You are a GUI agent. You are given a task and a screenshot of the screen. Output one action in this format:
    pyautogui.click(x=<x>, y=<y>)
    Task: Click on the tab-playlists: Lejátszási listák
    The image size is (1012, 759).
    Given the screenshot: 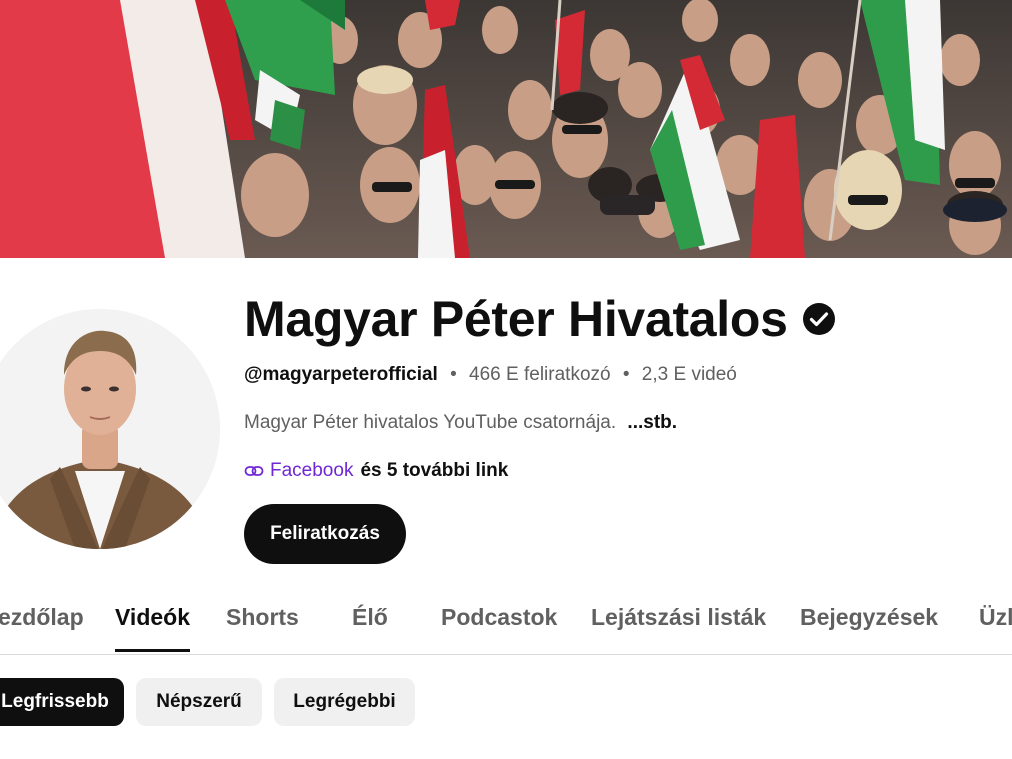 What is the action you would take?
    pyautogui.click(x=678, y=625)
    